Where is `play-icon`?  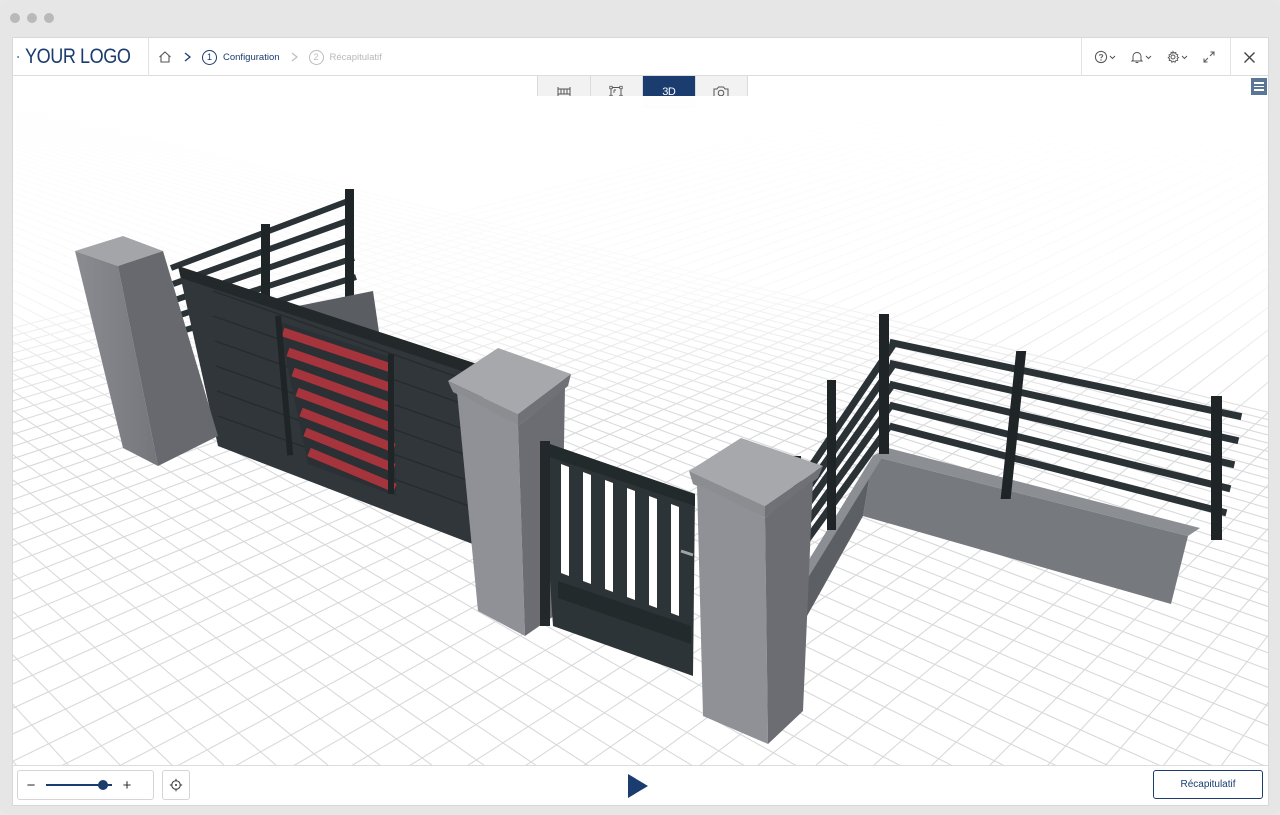 play-icon is located at coordinates (638, 786).